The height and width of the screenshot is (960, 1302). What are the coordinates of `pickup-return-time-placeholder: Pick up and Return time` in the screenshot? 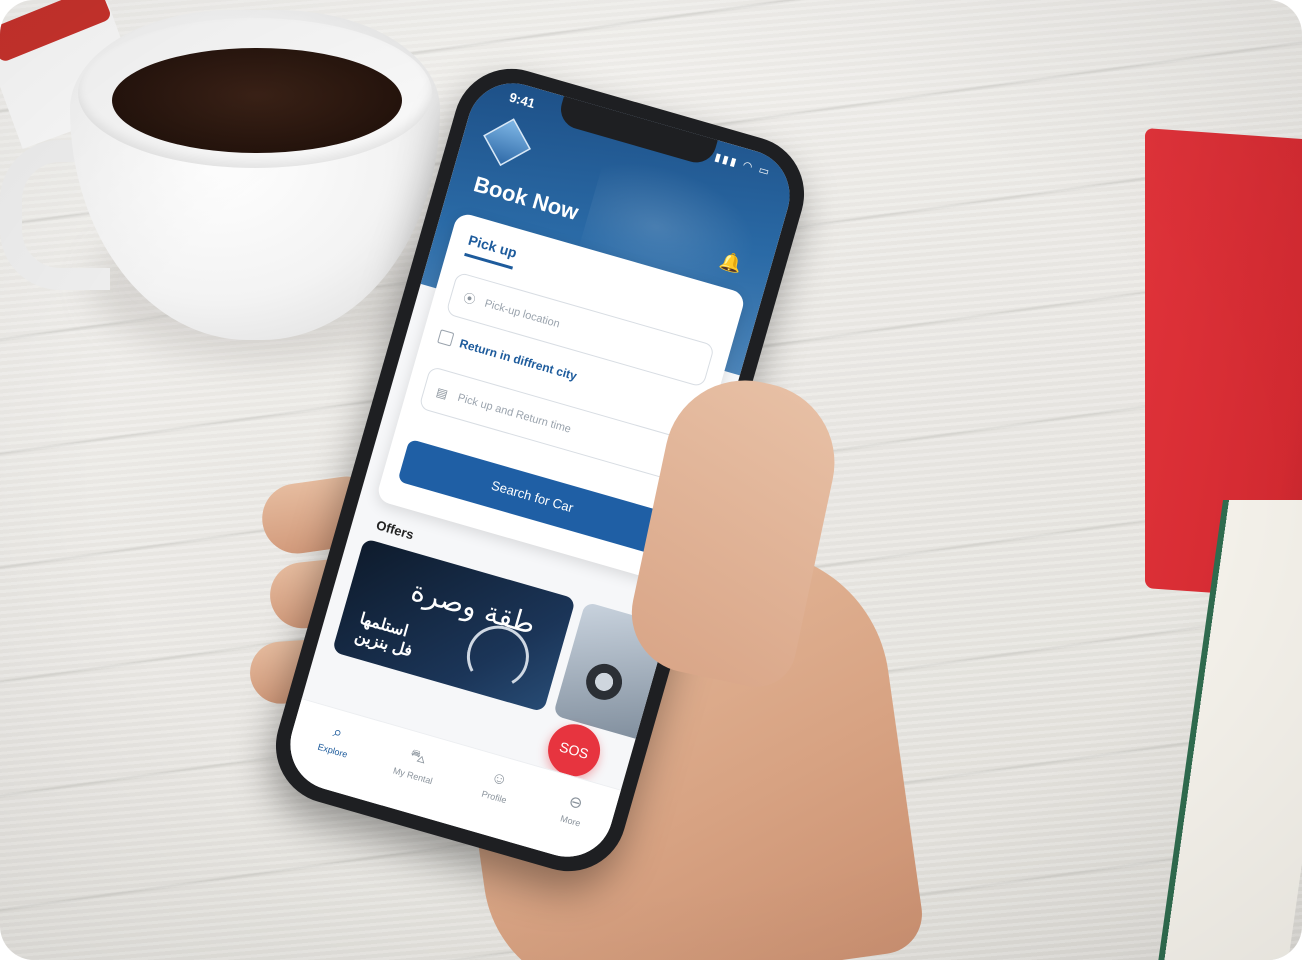 It's located at (514, 413).